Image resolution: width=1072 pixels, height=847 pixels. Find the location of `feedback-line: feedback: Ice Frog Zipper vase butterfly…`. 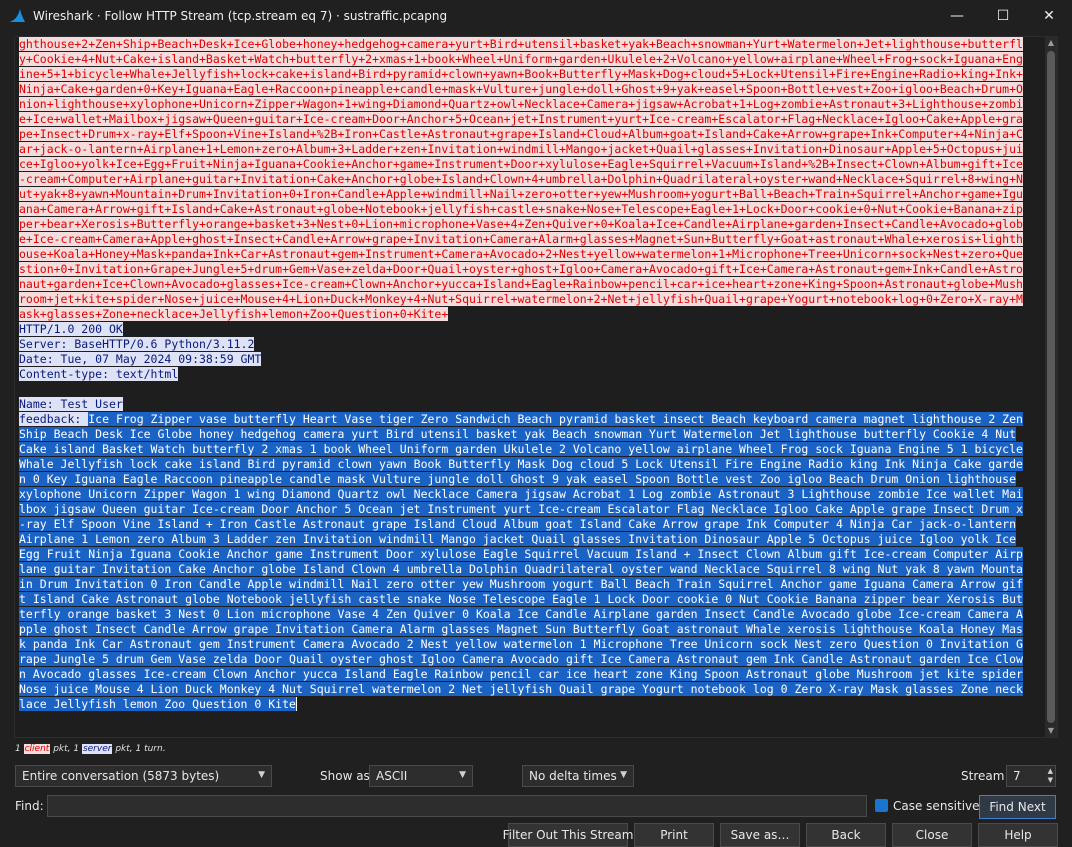

feedback-line: feedback: Ice Frog Zipper vase butterfly… is located at coordinates (529, 419).